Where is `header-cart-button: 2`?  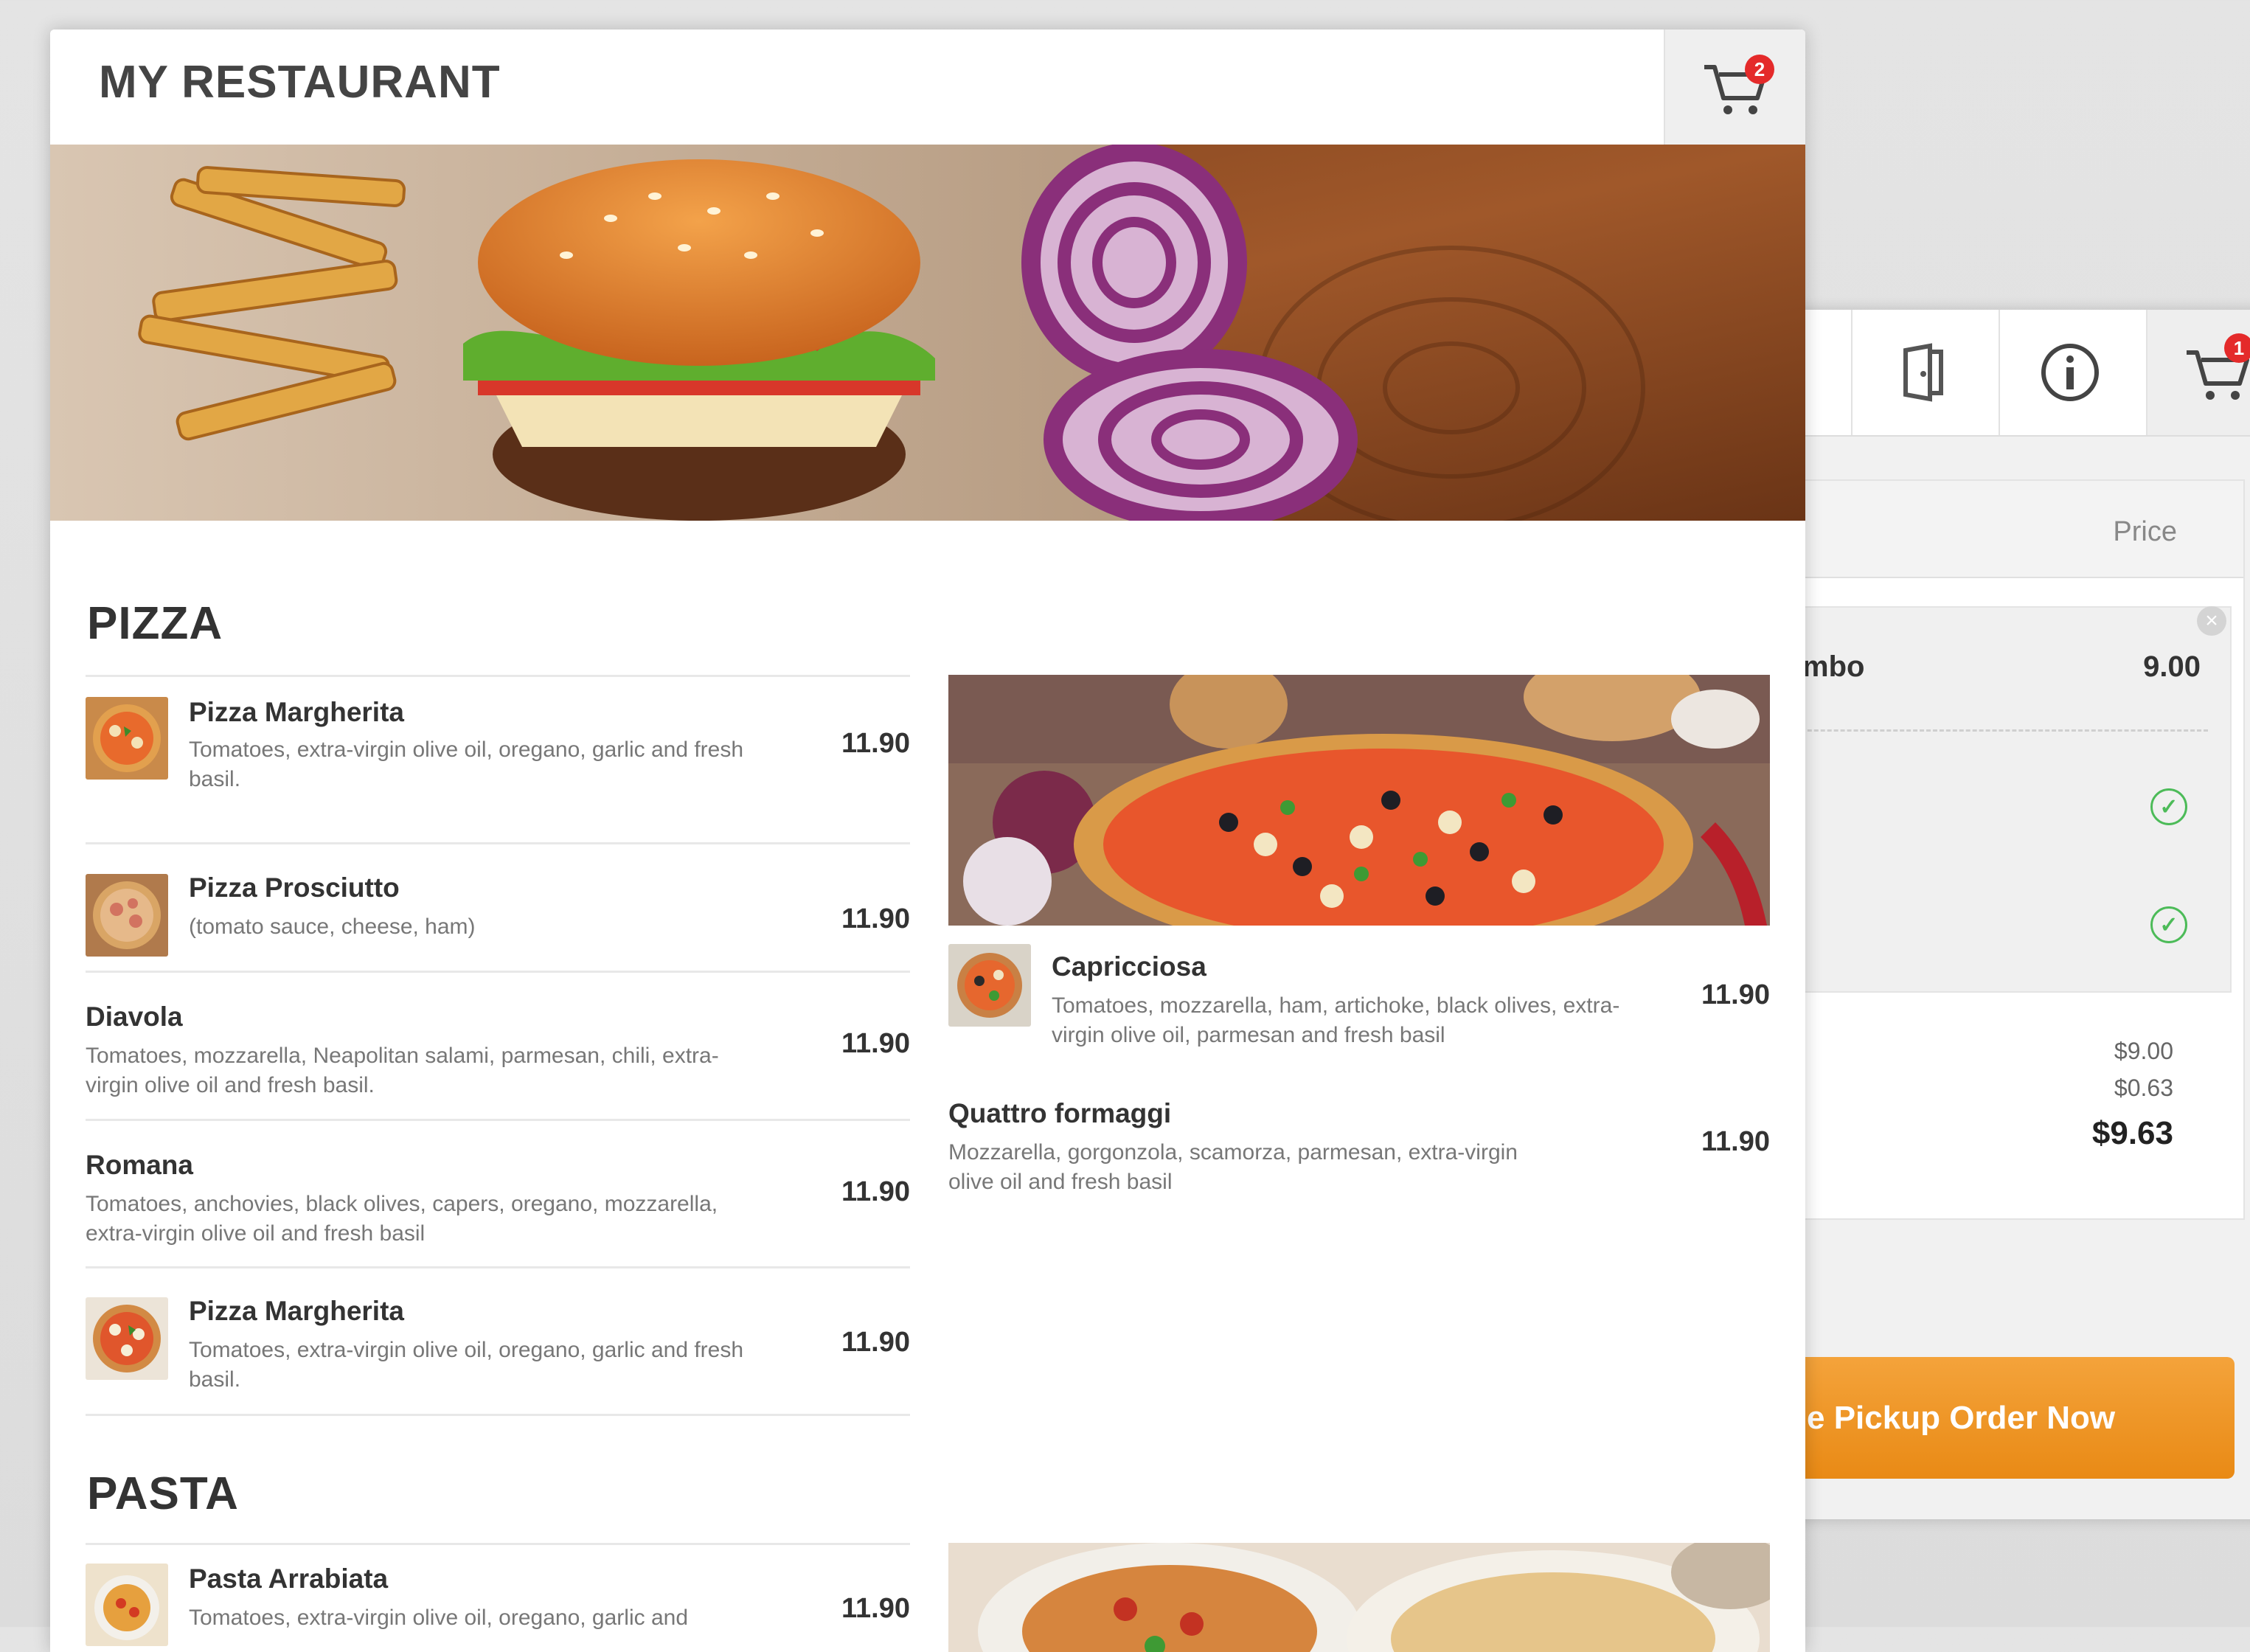
header-cart-button: 2 is located at coordinates (1734, 87).